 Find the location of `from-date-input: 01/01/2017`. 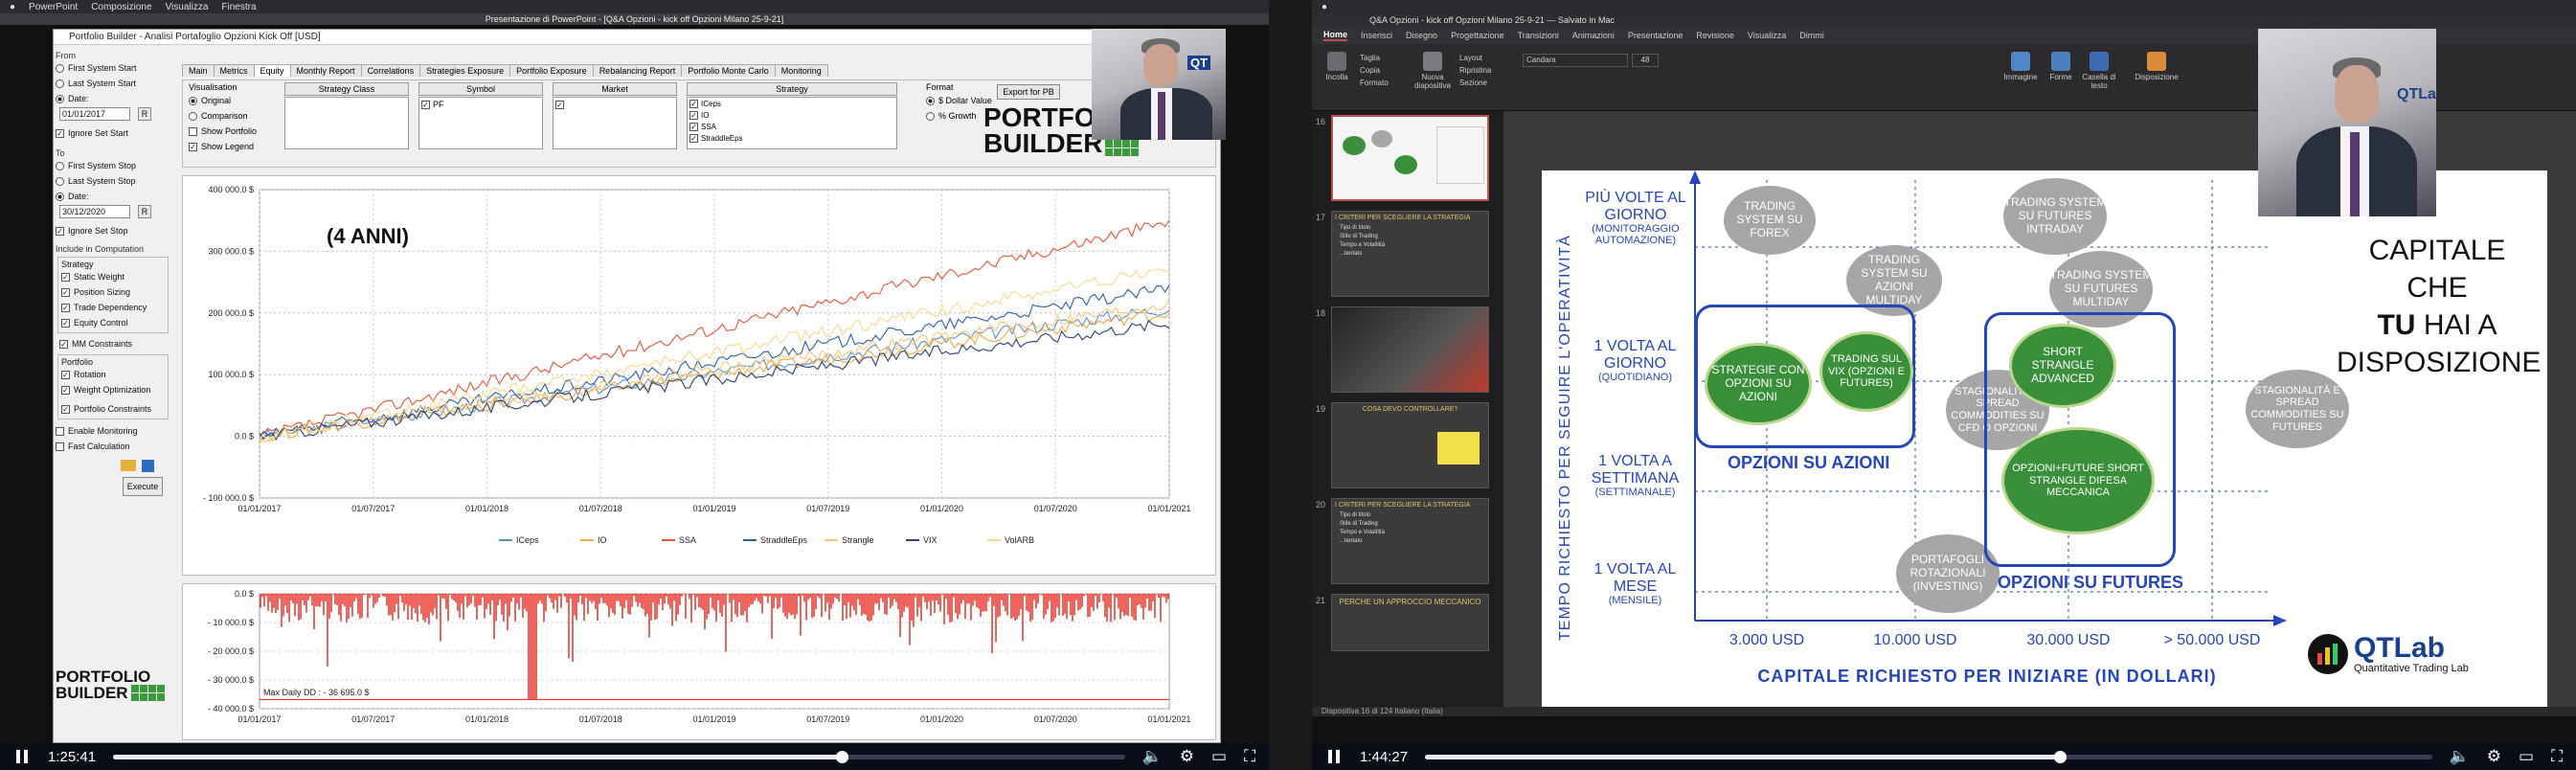

from-date-input: 01/01/2017 is located at coordinates (94, 114).